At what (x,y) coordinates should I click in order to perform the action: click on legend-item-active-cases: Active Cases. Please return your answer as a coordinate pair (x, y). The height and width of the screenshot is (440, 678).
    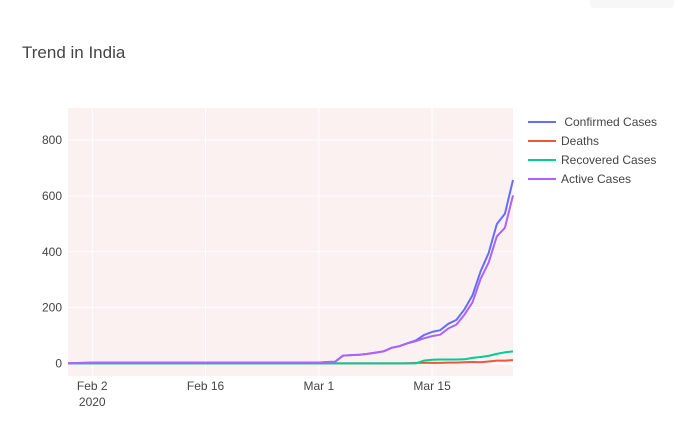
    Looking at the image, I should click on (579, 179).